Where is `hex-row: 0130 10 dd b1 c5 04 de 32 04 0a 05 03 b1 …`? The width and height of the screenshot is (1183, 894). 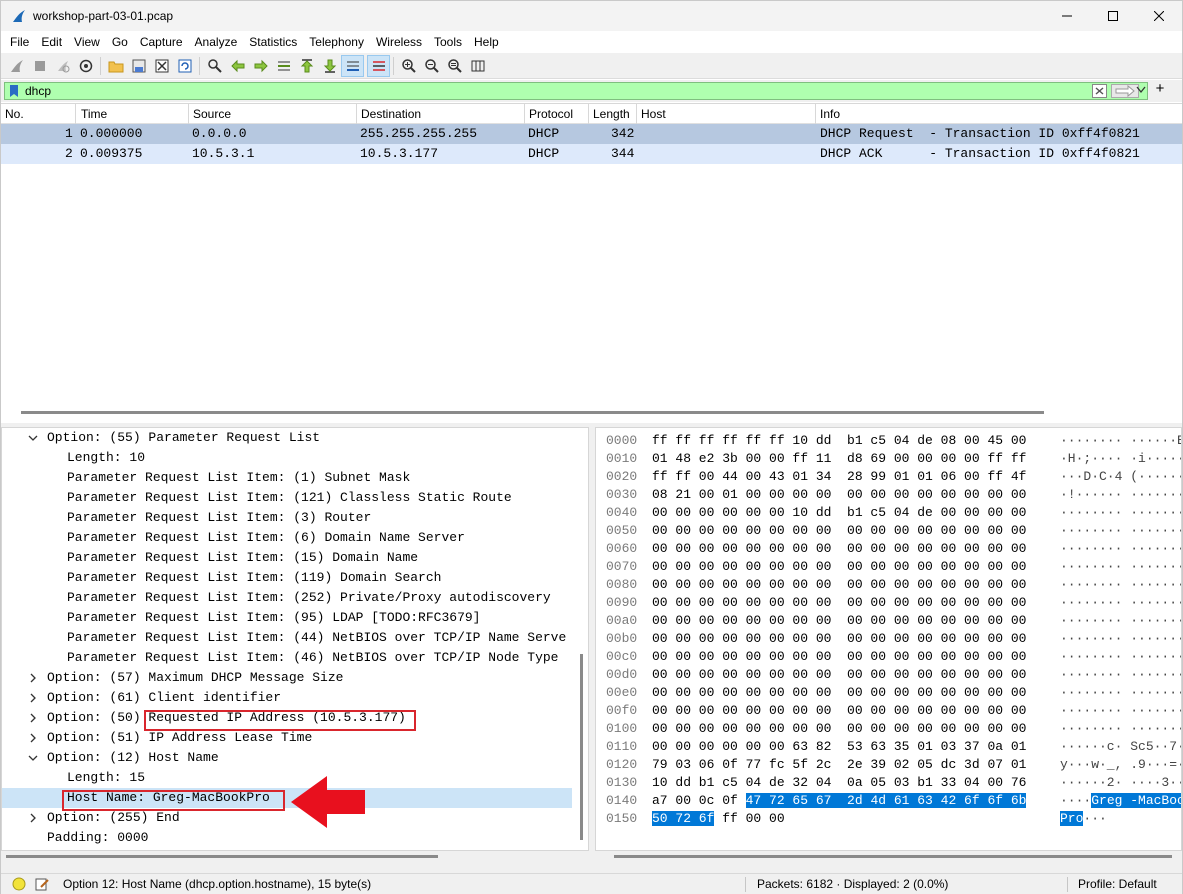 hex-row: 0130 10 dd b1 c5 04 de 32 04 0a 05 03 b1 … is located at coordinates (888, 783).